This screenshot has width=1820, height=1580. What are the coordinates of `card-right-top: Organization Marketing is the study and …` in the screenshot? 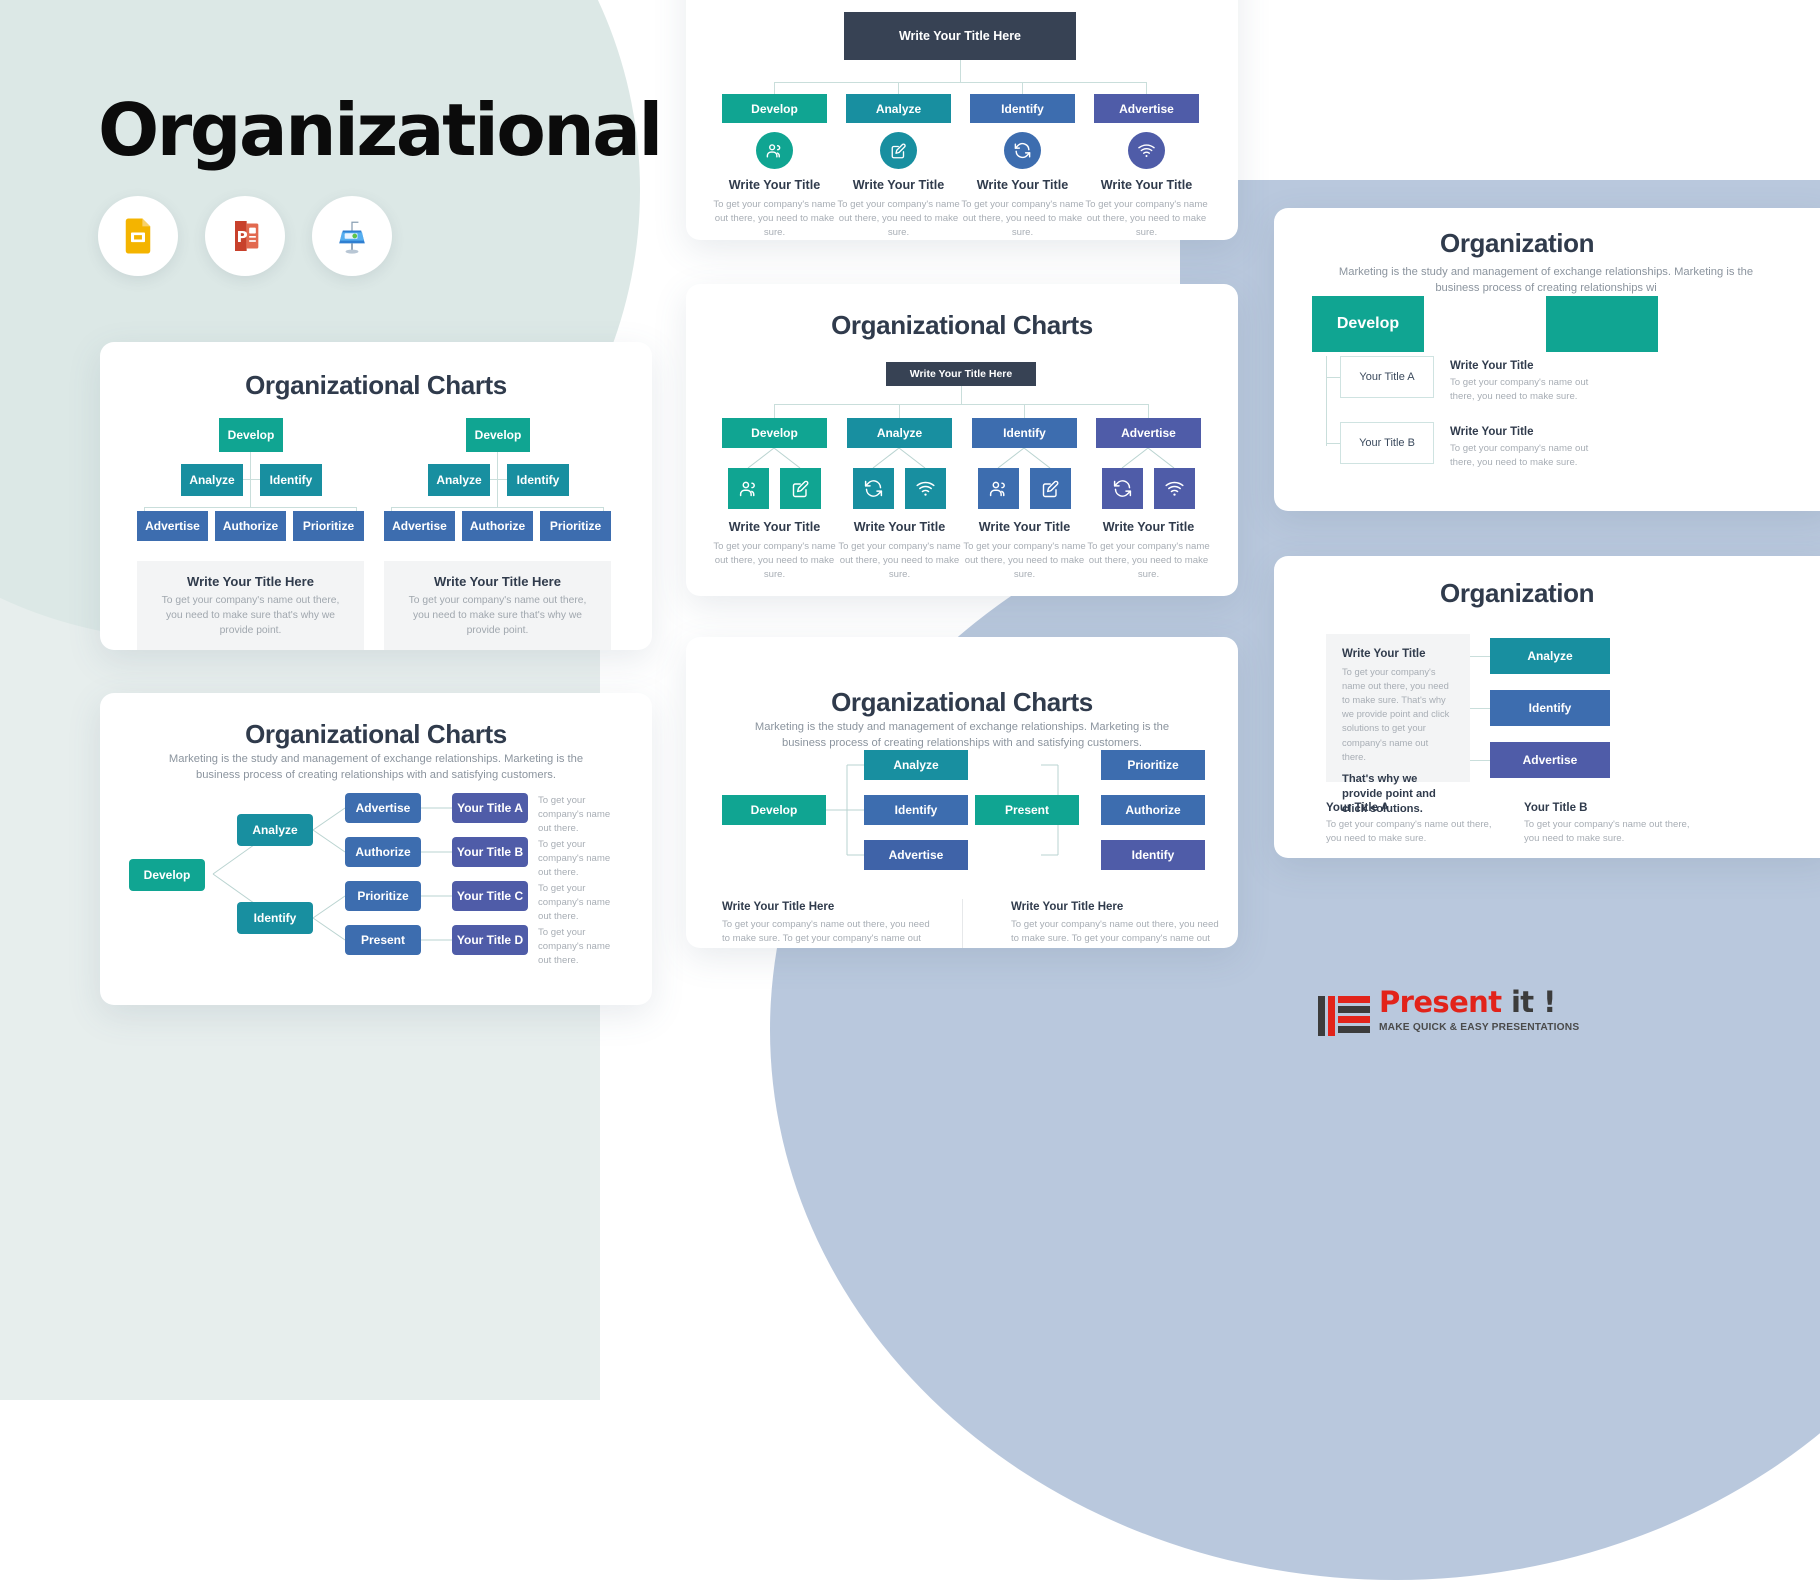 It's located at (1547, 359).